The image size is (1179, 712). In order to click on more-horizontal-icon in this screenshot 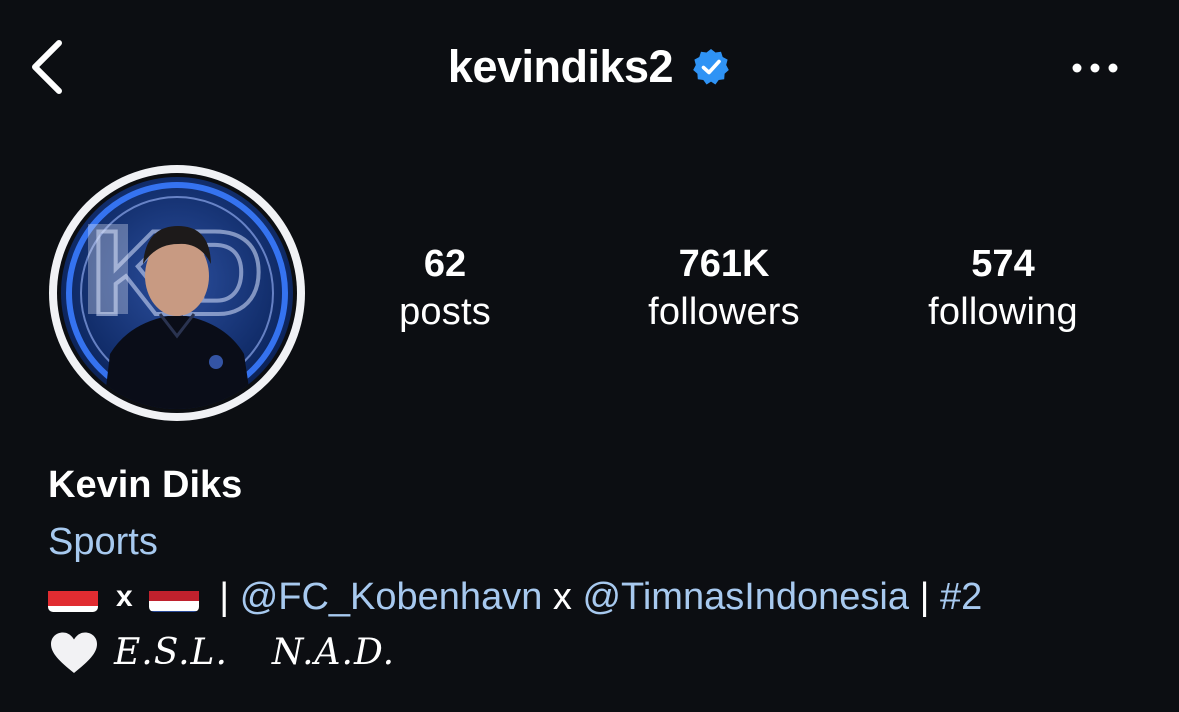, I will do `click(1095, 68)`.